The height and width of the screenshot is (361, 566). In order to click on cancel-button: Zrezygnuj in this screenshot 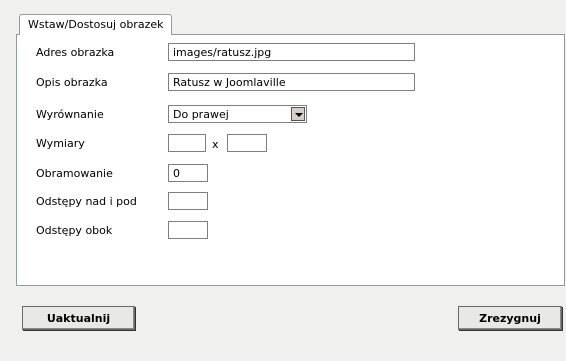, I will do `click(510, 318)`.